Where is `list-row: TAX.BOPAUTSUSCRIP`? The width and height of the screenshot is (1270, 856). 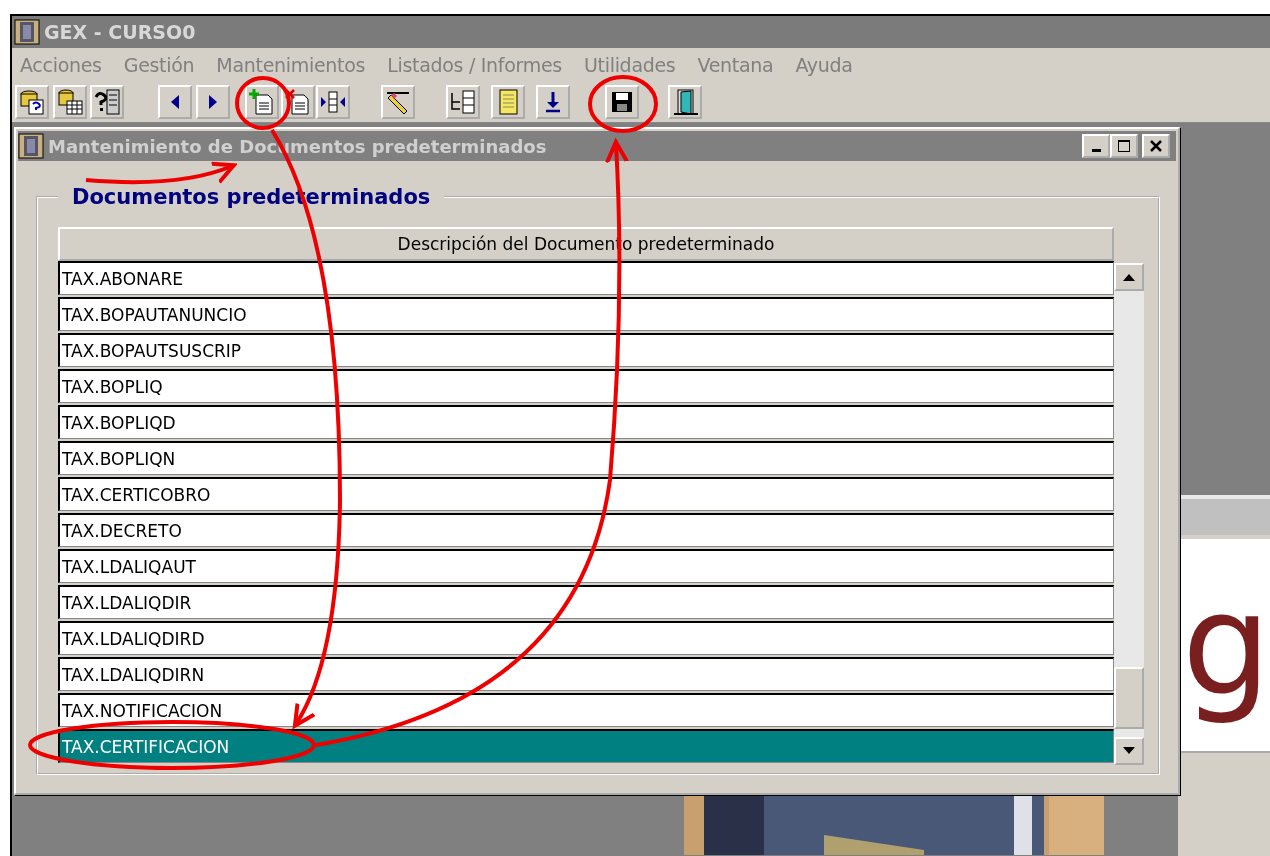
list-row: TAX.BOPAUTSUSCRIP is located at coordinates (586, 350).